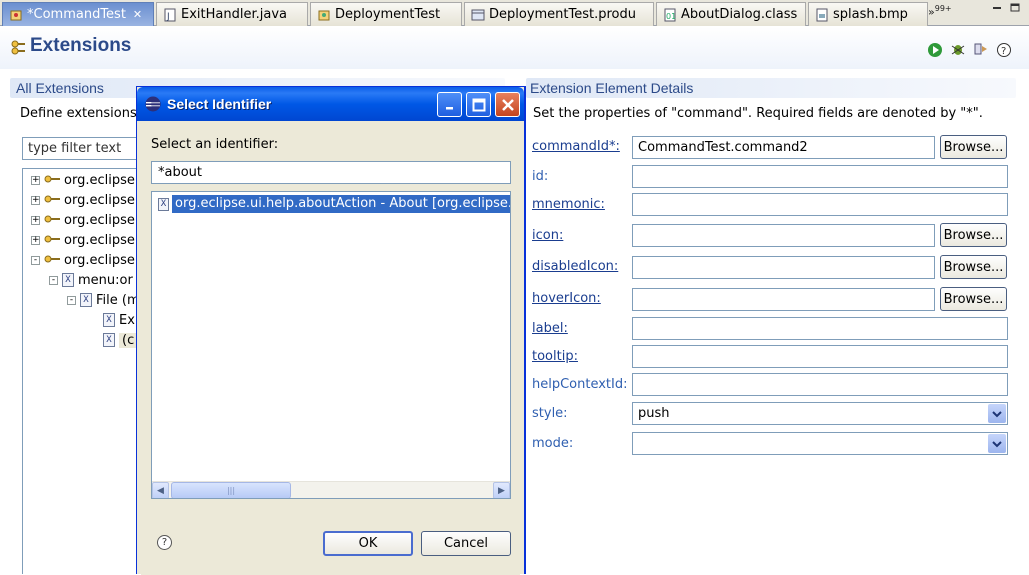  What do you see at coordinates (231, 490) in the screenshot?
I see `scroll-thumb: |||` at bounding box center [231, 490].